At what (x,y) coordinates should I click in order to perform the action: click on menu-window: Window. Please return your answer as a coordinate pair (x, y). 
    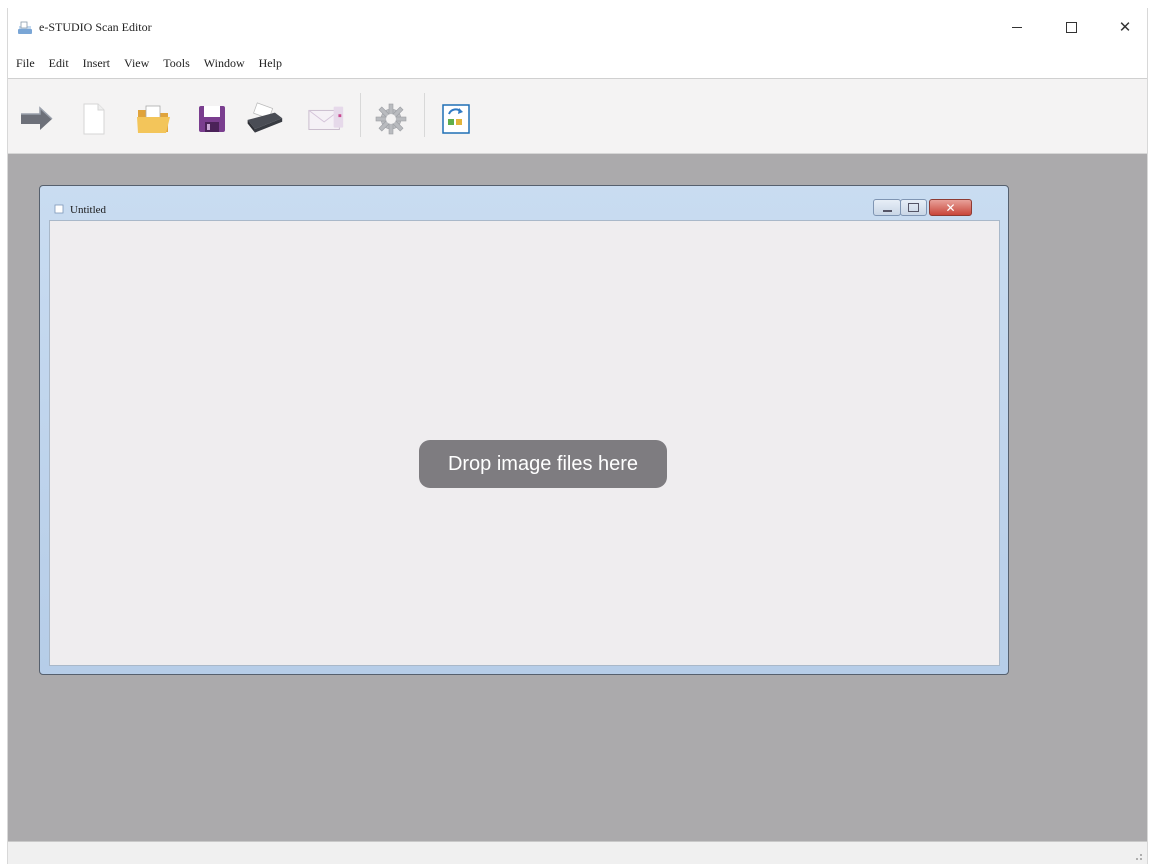
    Looking at the image, I should click on (227, 63).